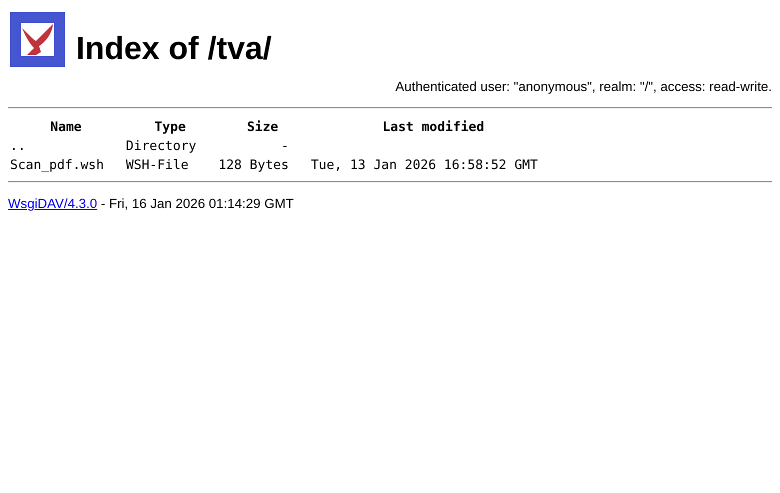 The image size is (780, 493). I want to click on file-modified: Tue, 13 Jan 2026 16:58:52 GMT, so click(424, 165).